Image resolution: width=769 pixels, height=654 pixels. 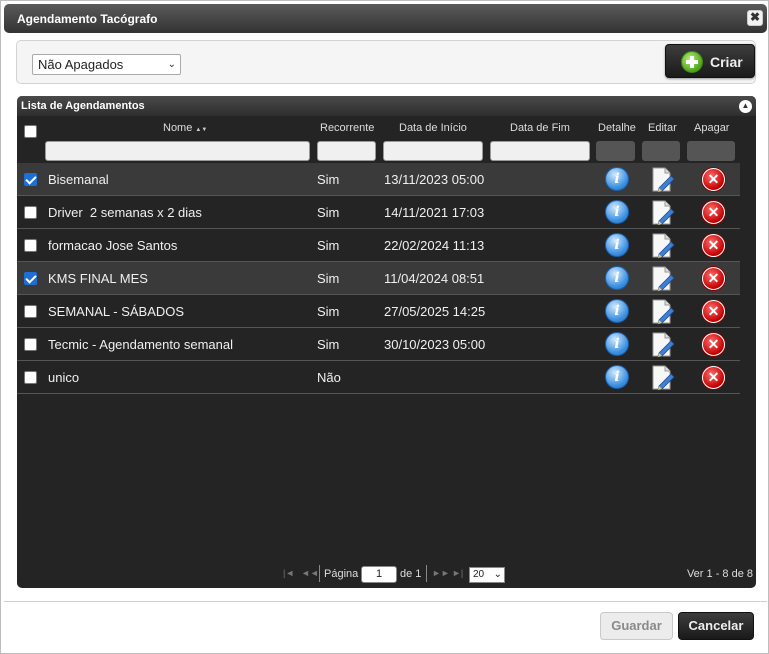 What do you see at coordinates (30, 131) in the screenshot?
I see `select-all-checkbox` at bounding box center [30, 131].